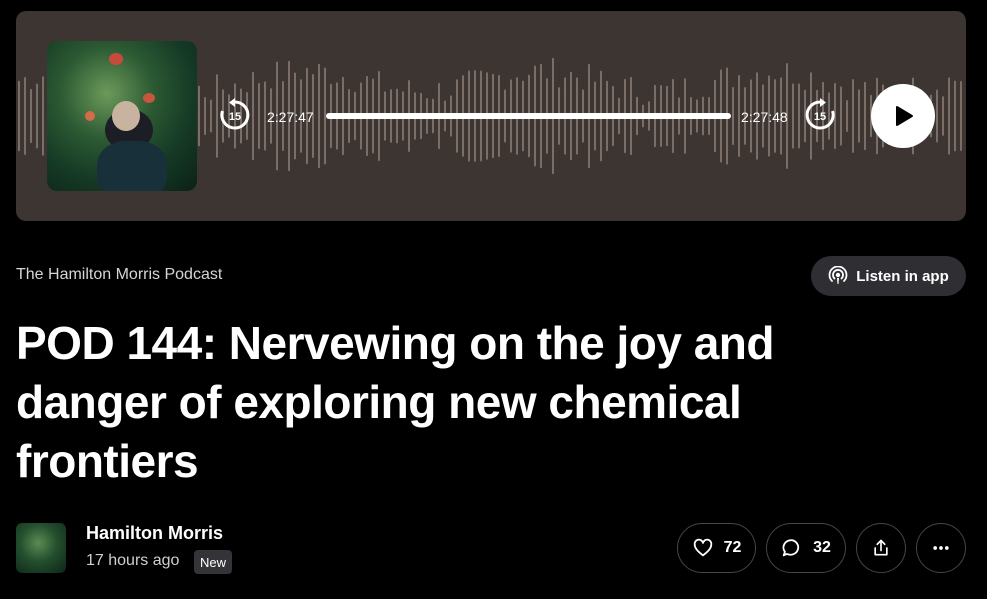 This screenshot has width=987, height=599. I want to click on rewind-15-icon: 15, so click(235, 114).